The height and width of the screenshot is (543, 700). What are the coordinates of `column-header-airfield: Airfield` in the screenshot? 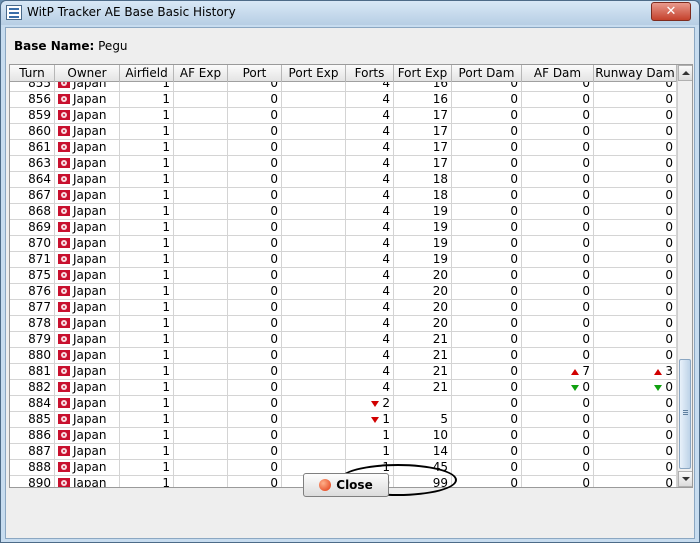 It's located at (147, 73).